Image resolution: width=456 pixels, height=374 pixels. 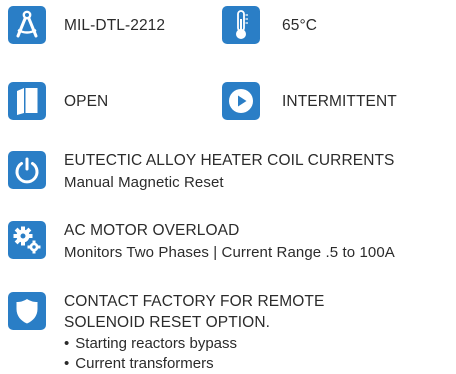 I want to click on enclosure-box-icon, so click(x=27, y=101).